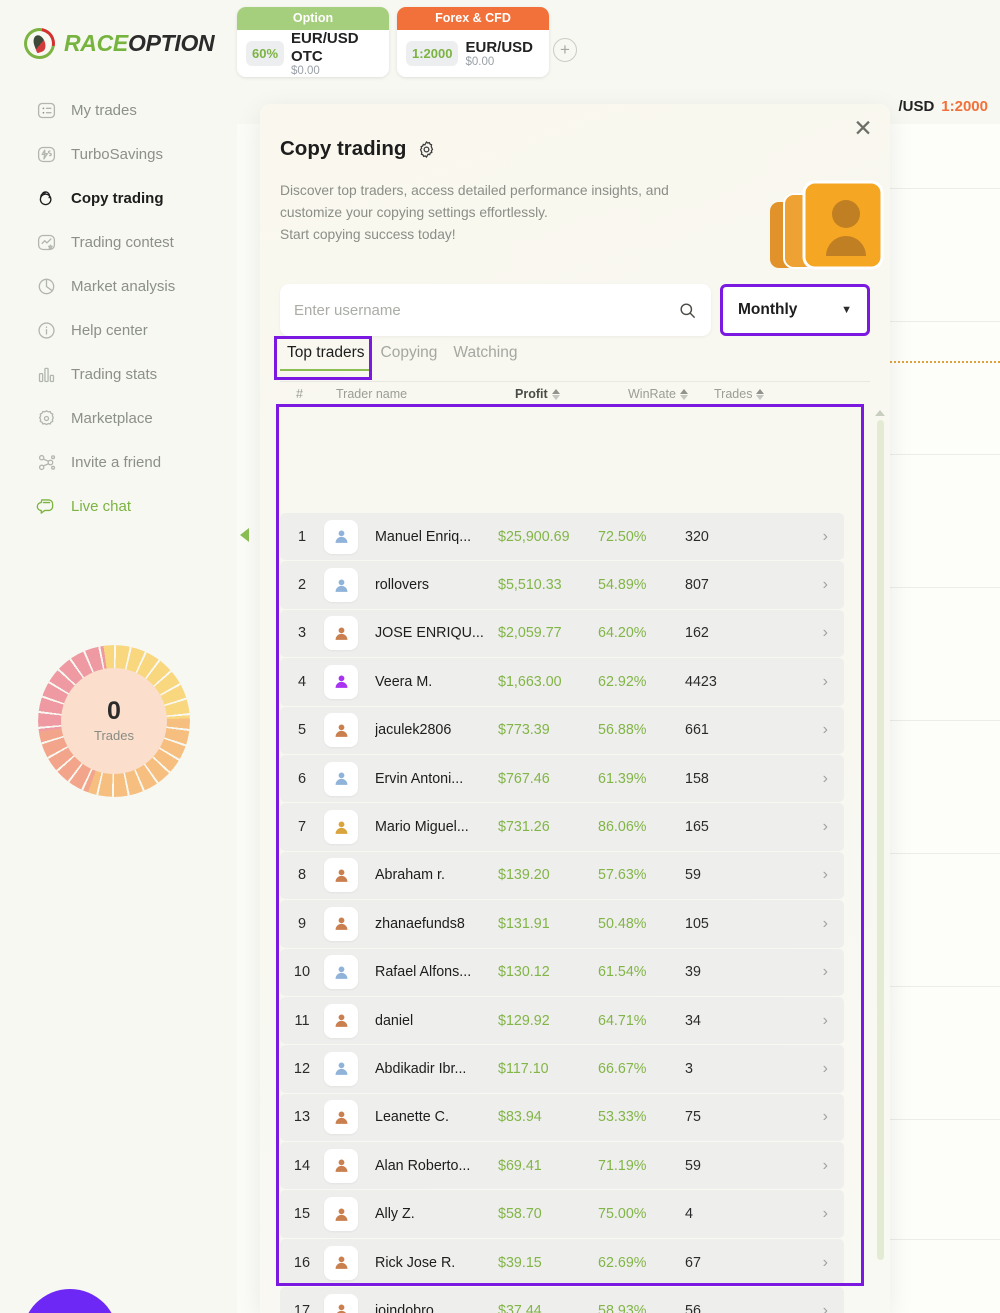  I want to click on row-winrate: 57.63%, so click(622, 875).